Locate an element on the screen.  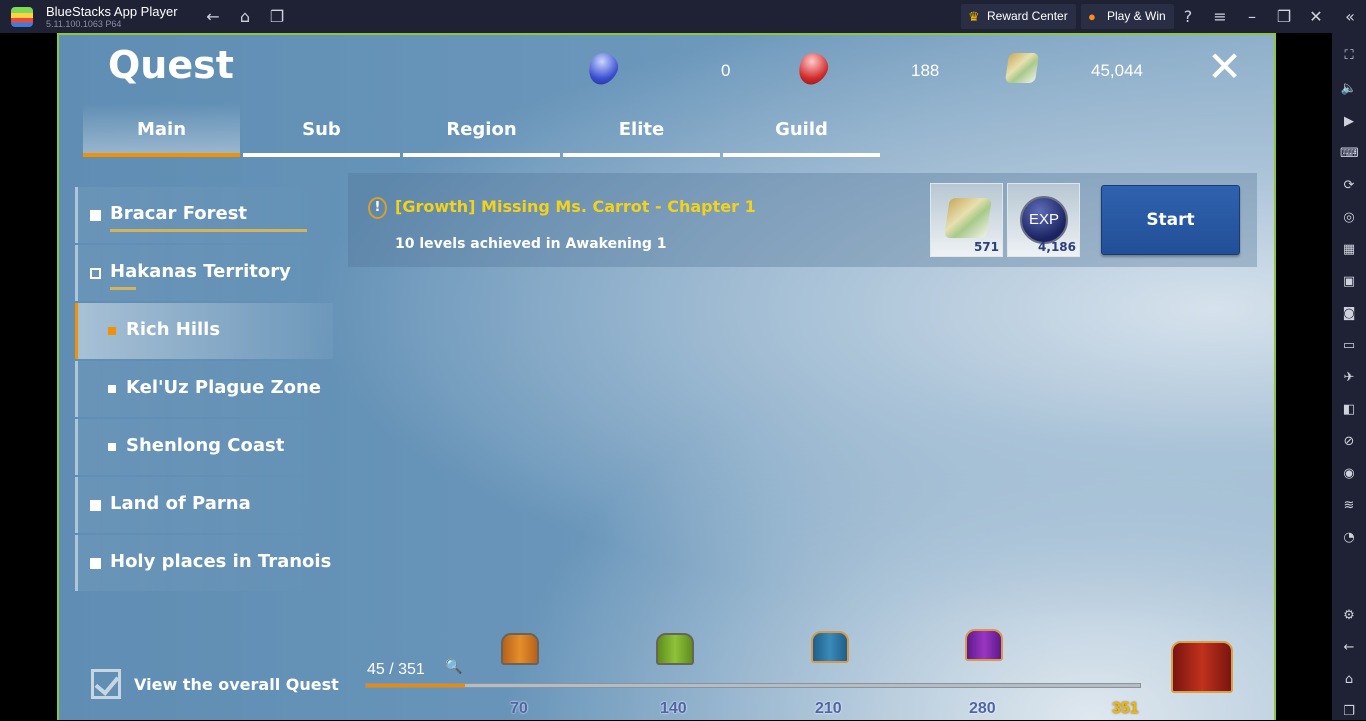
region-item: Kel'Uz Plague Zone is located at coordinates (204, 389).